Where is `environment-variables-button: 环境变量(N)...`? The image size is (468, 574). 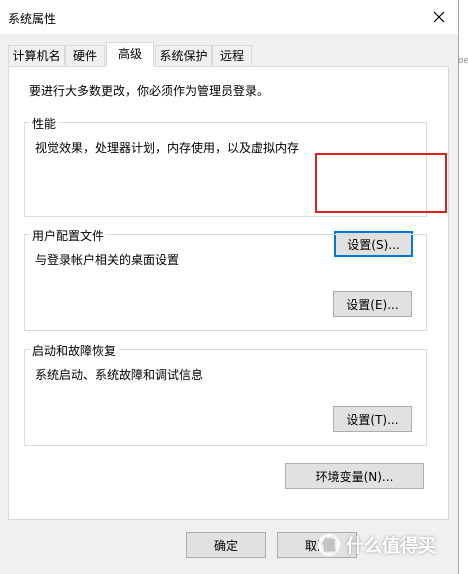 environment-variables-button: 环境变量(N)... is located at coordinates (354, 476).